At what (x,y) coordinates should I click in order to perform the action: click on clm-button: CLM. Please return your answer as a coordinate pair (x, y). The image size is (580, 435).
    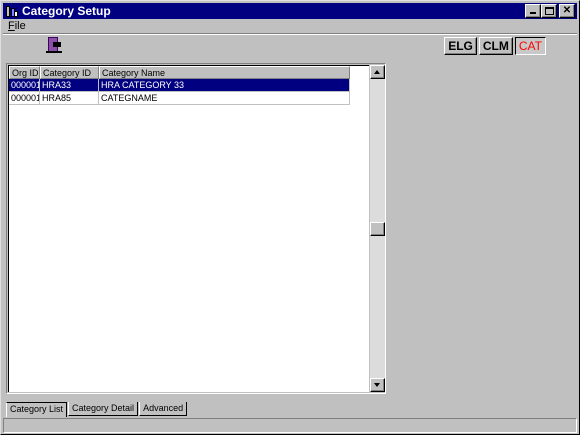
    Looking at the image, I should click on (495, 46).